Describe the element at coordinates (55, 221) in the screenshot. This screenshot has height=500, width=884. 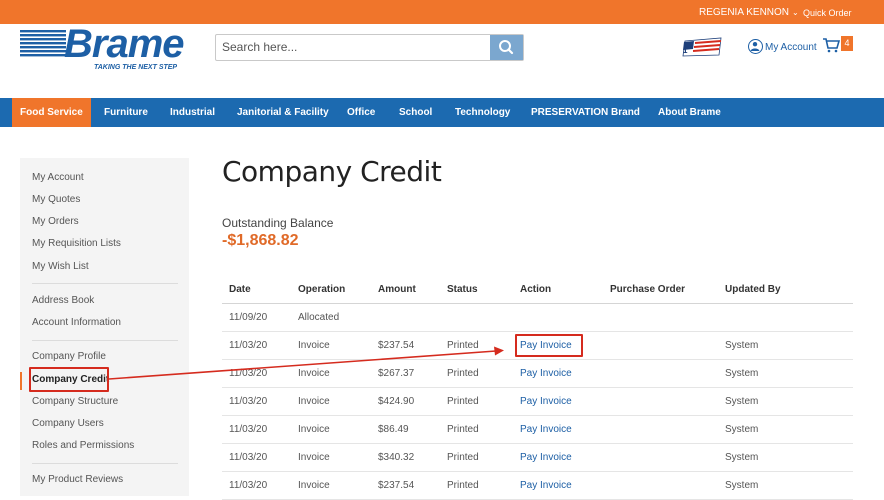
I see `sidebar-item-my-orders: My Orders` at that location.